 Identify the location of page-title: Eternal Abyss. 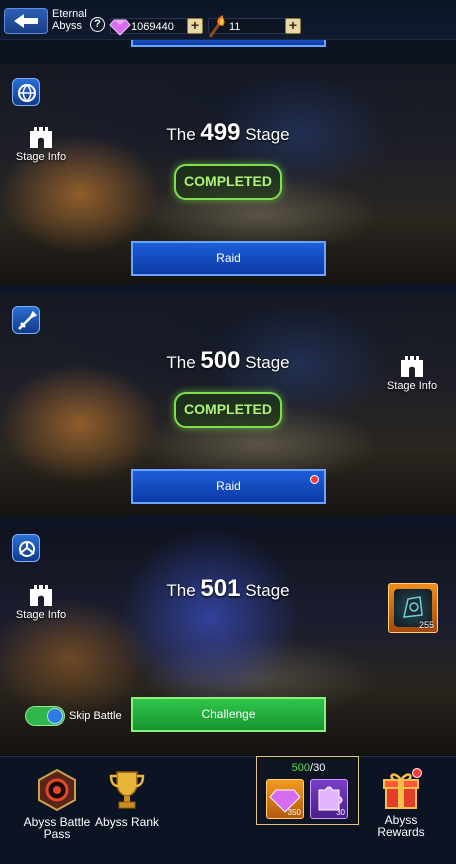
(69, 20).